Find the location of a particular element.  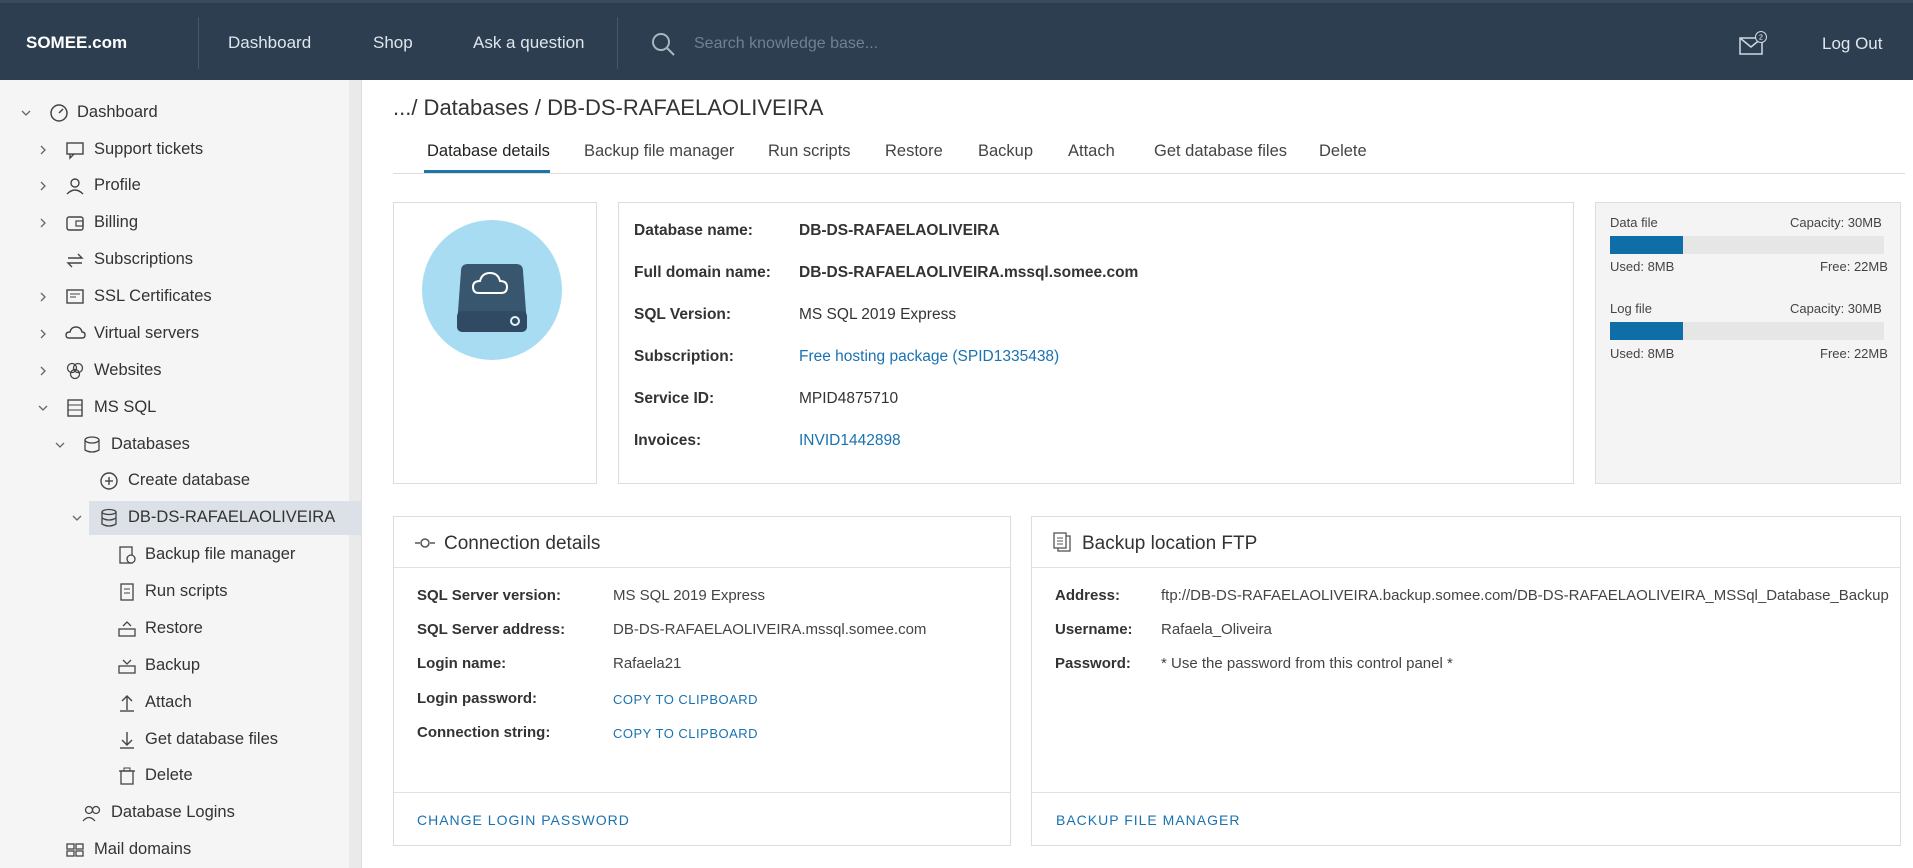

sidebar-item-label: Backup is located at coordinates (173, 665).